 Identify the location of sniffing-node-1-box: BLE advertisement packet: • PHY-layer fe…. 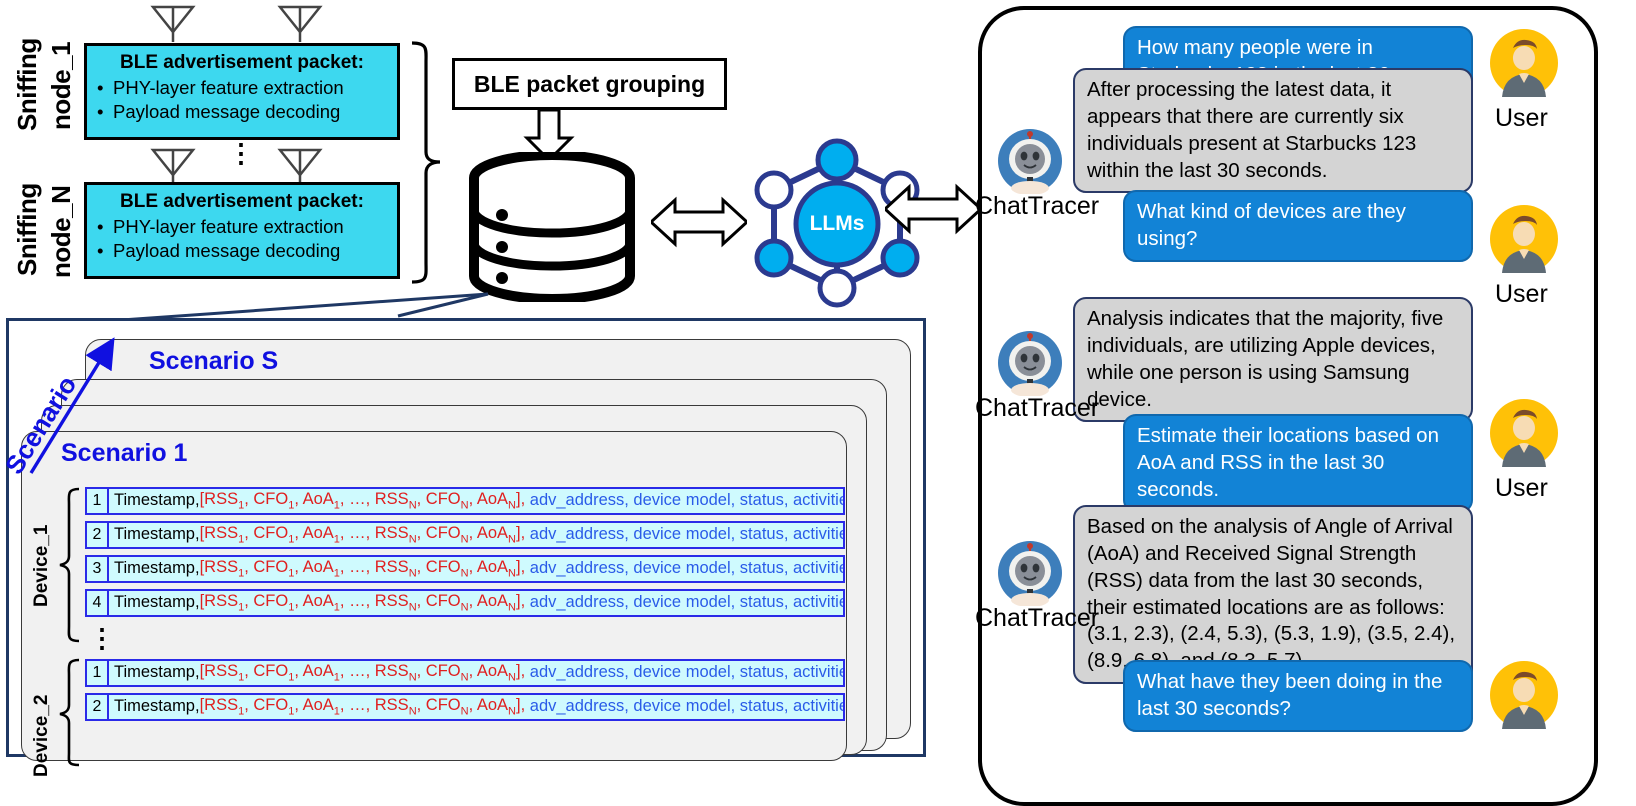
(242, 91).